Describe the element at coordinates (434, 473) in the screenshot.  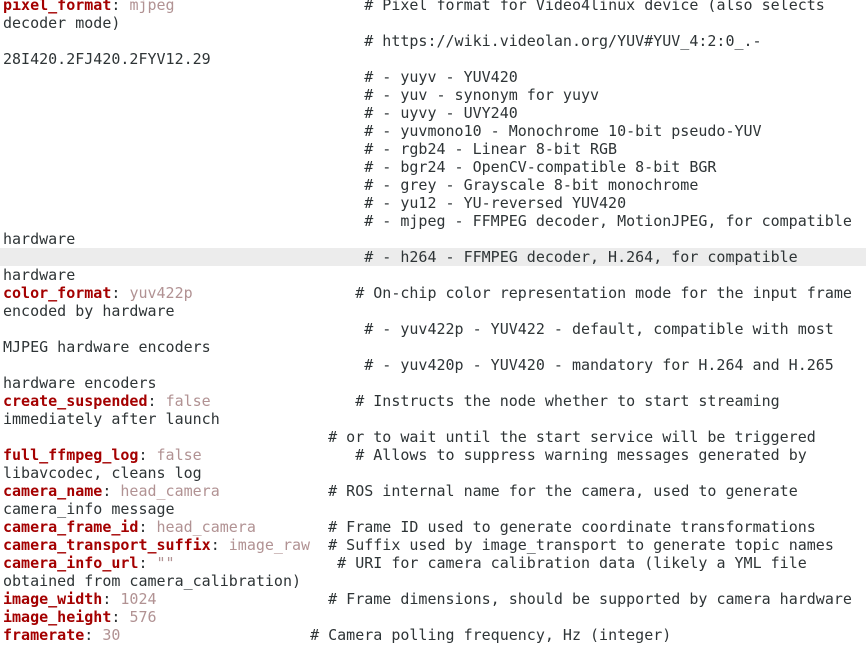
I see `text-line: libavcodec, cleans log` at that location.